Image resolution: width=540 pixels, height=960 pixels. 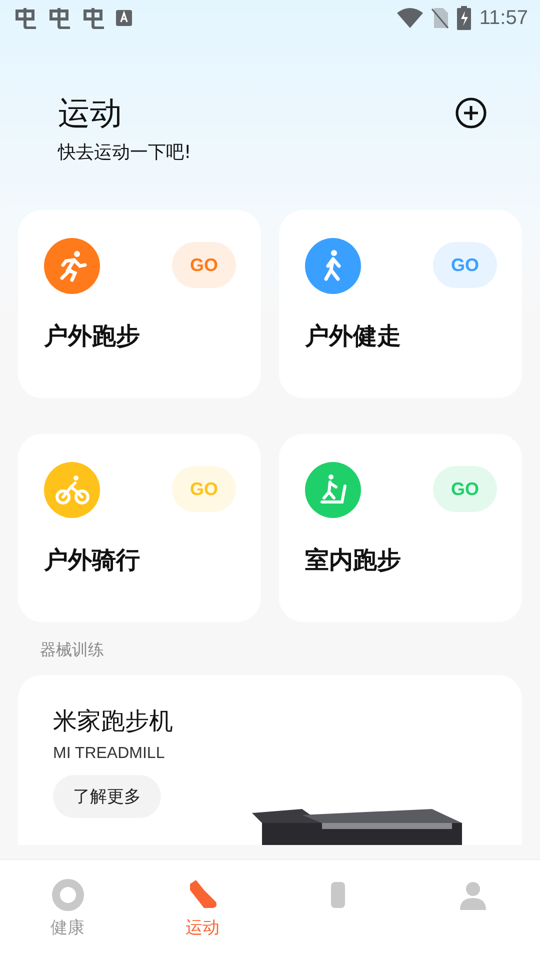 I want to click on sport-card: GO 户外跑步, so click(x=139, y=304).